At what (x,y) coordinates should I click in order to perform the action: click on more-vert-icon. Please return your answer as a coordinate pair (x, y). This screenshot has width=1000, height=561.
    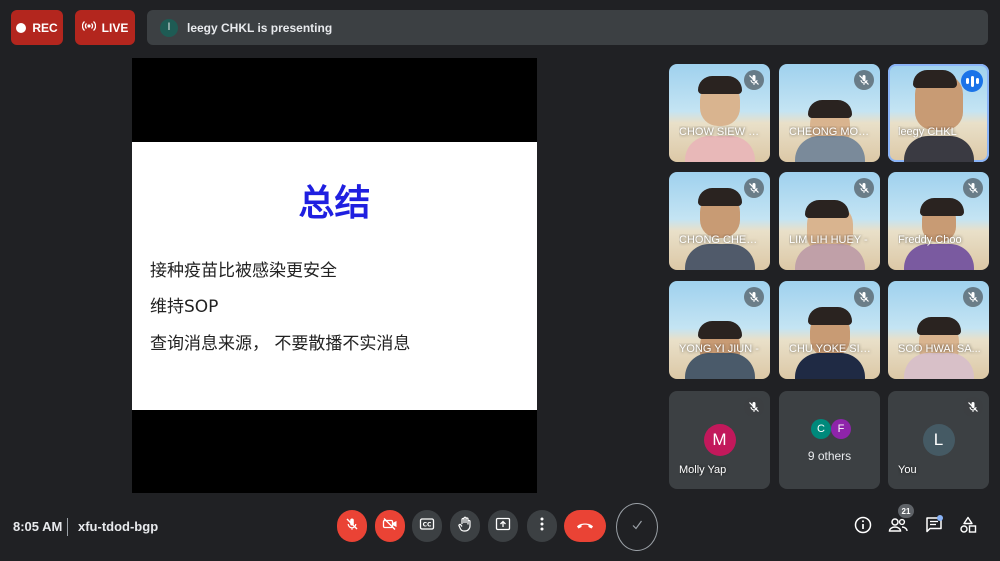
    Looking at the image, I should click on (542, 526).